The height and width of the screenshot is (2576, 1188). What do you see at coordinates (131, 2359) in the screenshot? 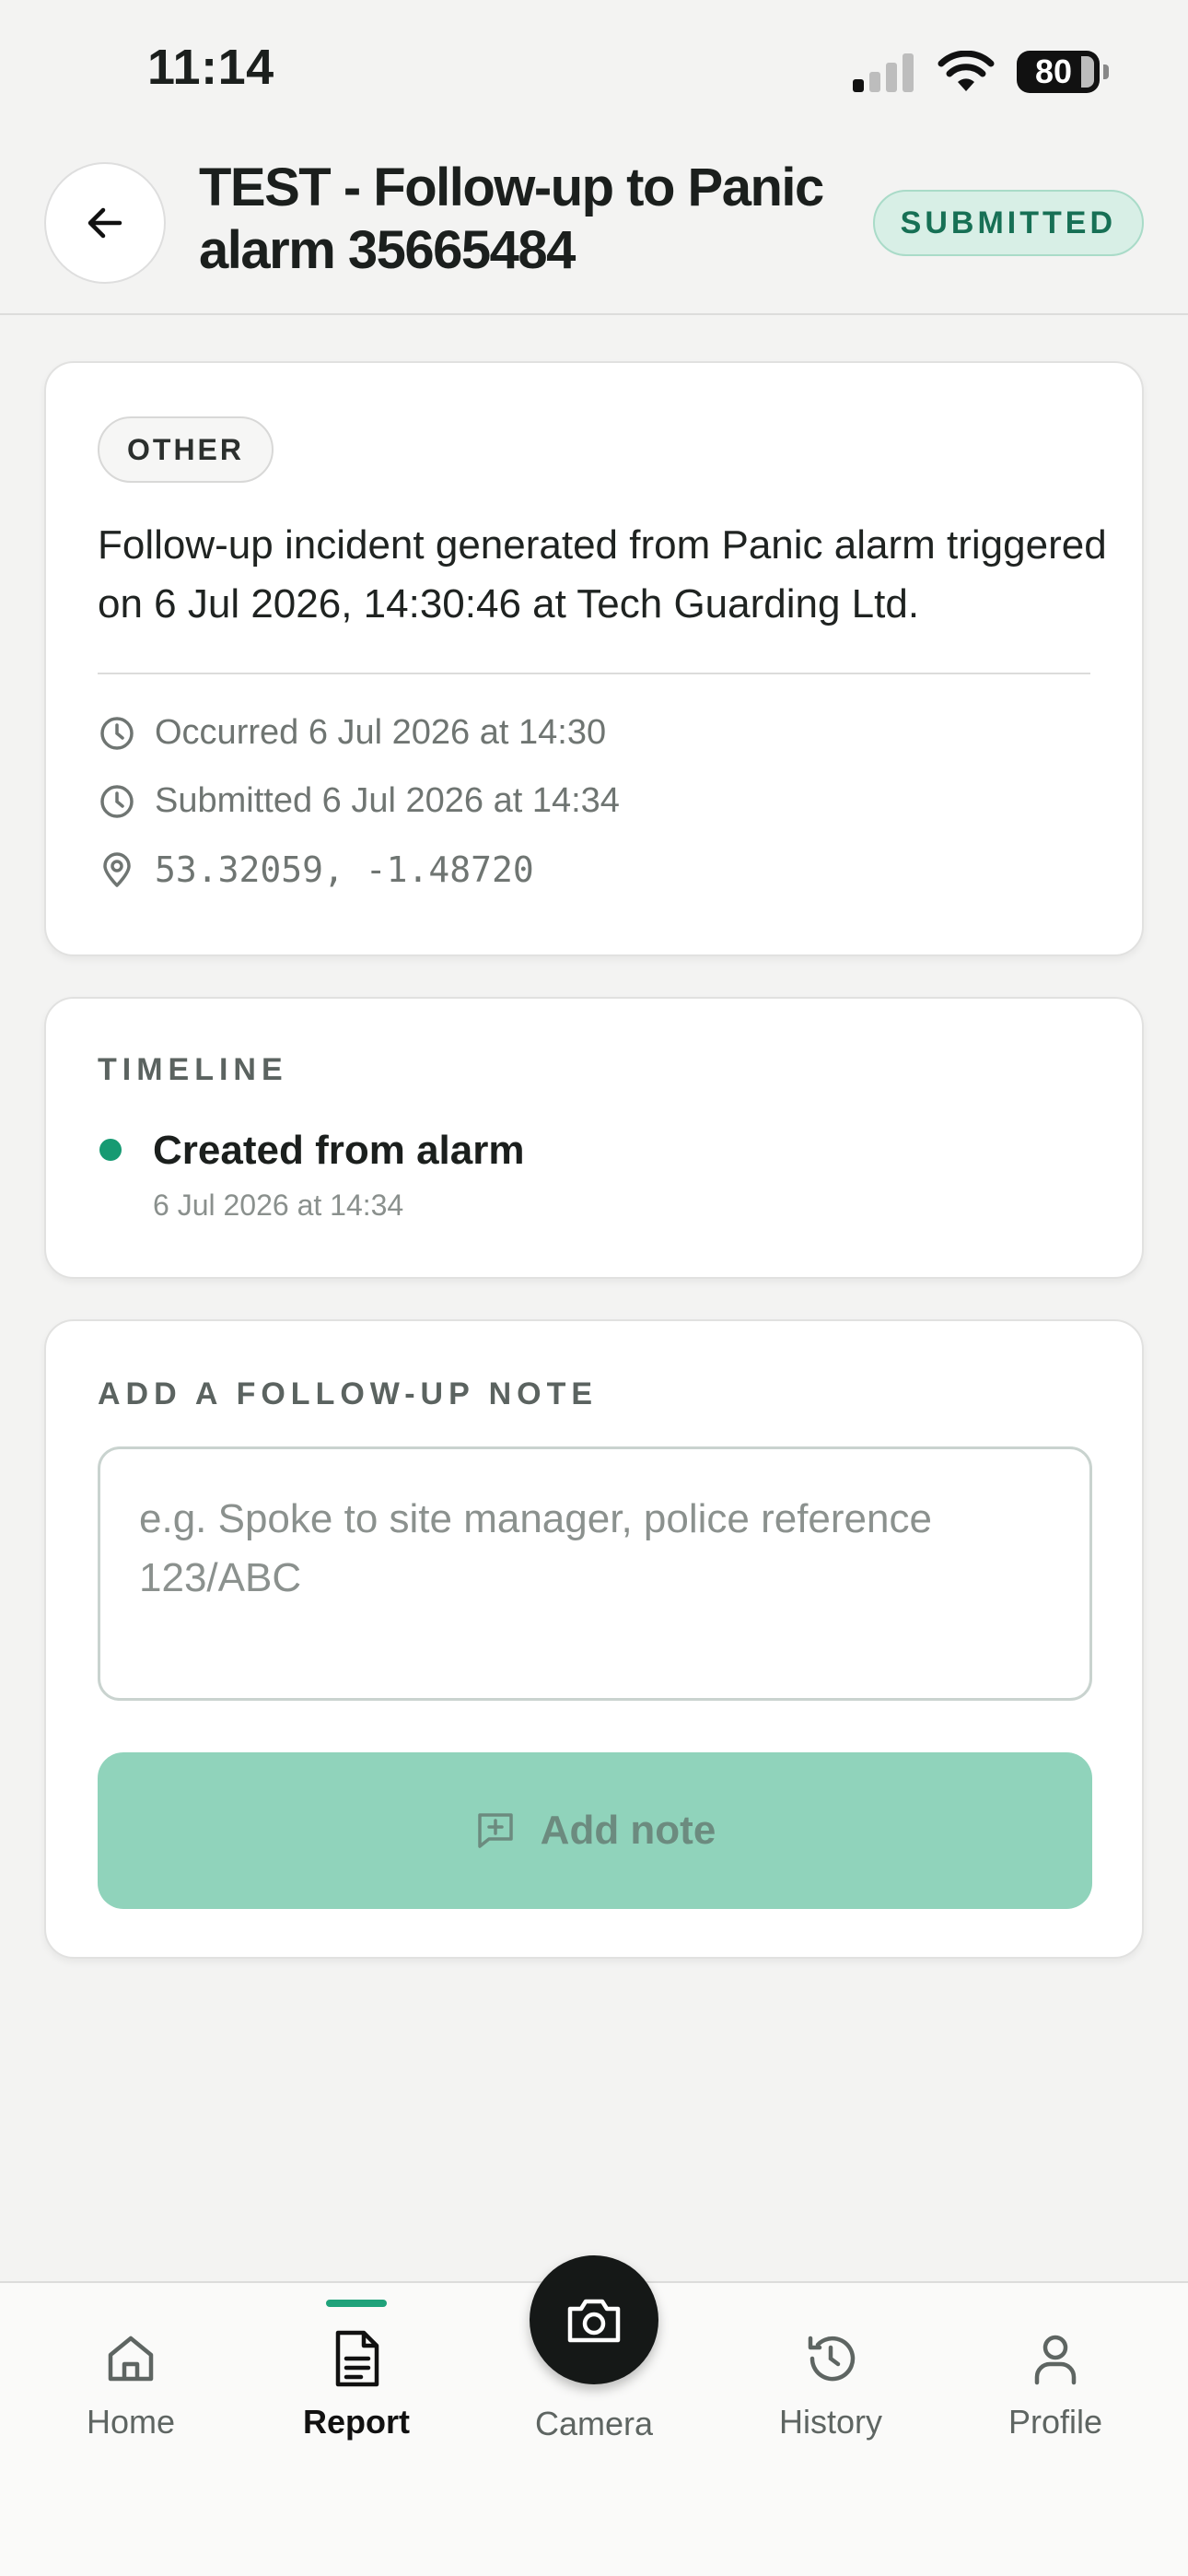
I see `home-icon` at bounding box center [131, 2359].